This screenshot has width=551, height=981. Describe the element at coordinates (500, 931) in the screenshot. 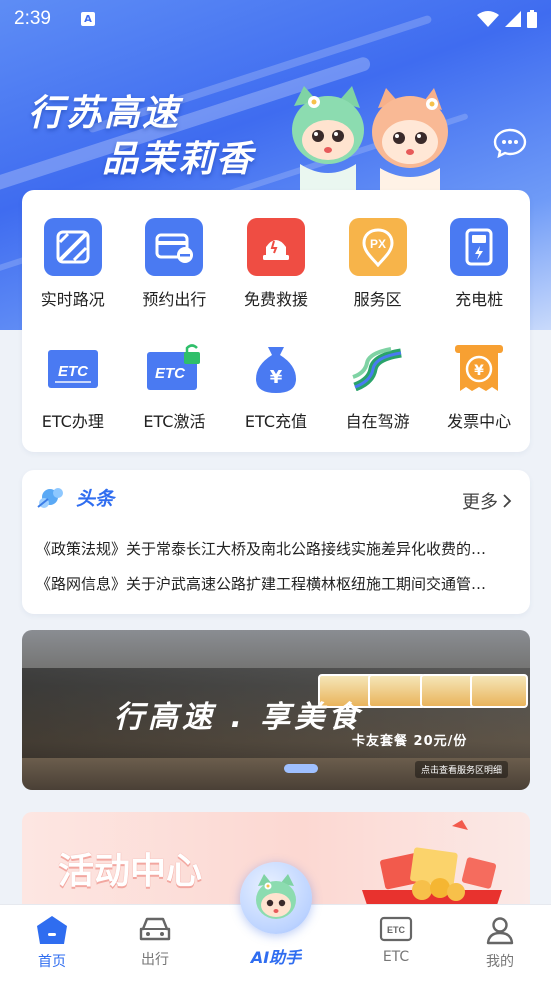

I see `user-icon` at that location.